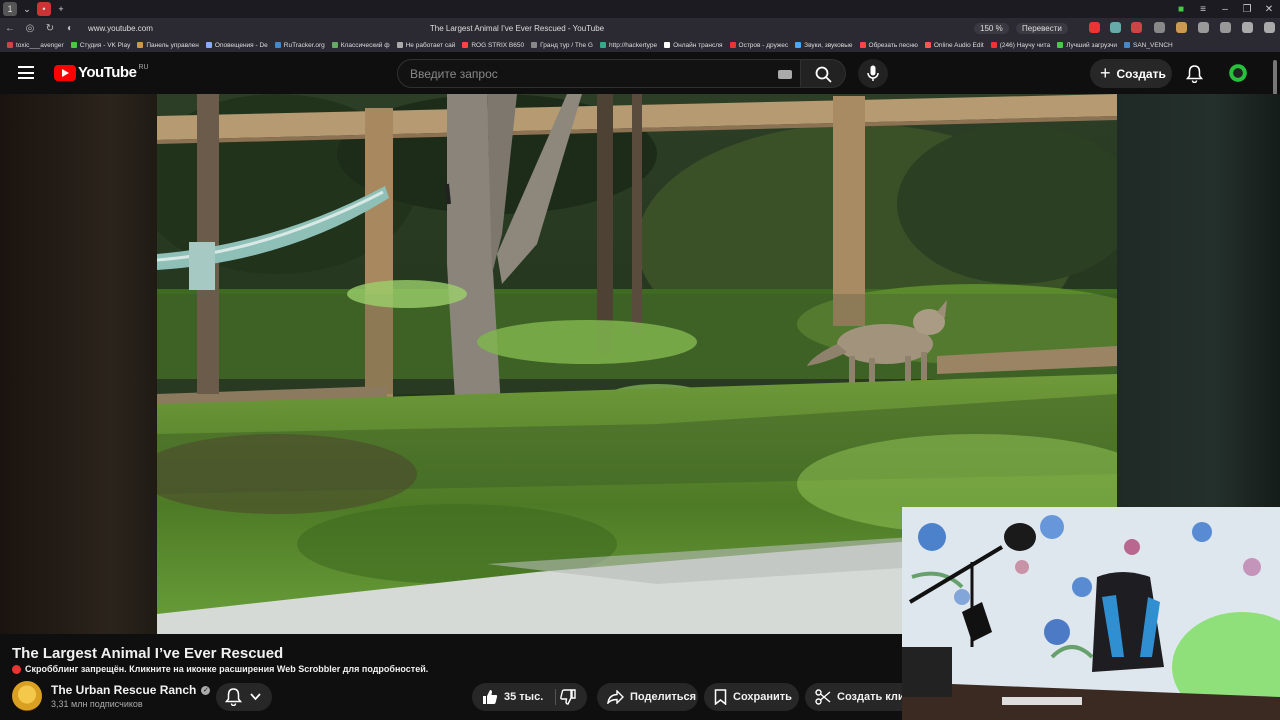 The width and height of the screenshot is (1280, 720). What do you see at coordinates (101, 72) in the screenshot?
I see `youtube-logo: YouTube RU` at bounding box center [101, 72].